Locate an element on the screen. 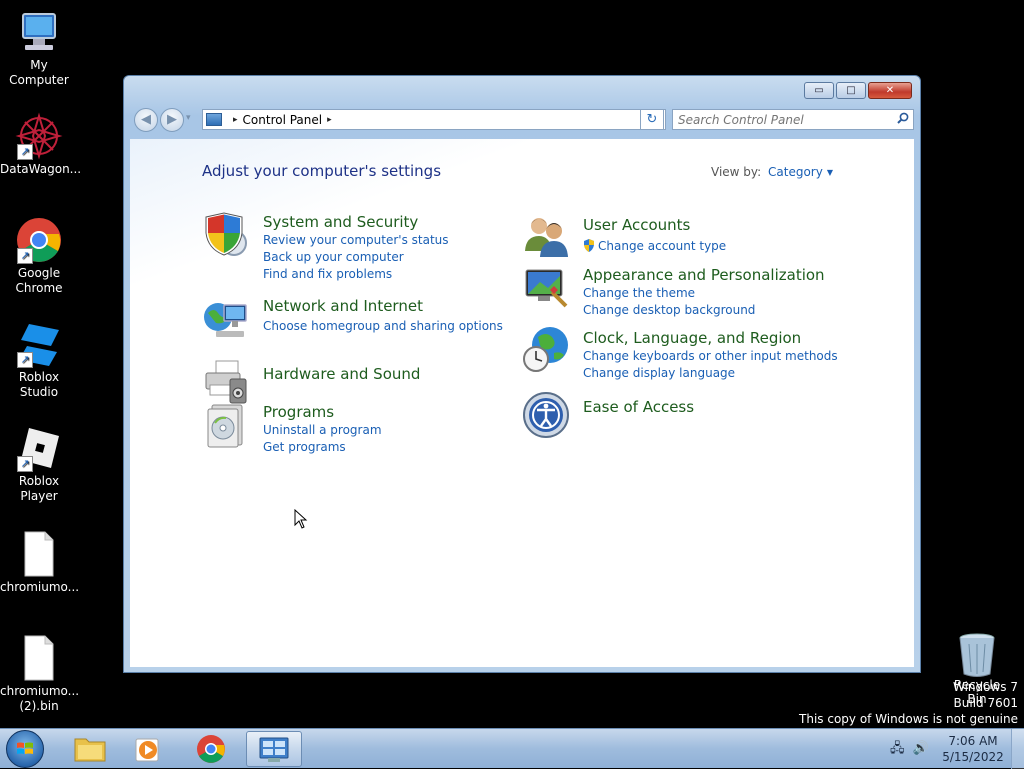 The image size is (1024, 769). view-by-dropdown: Category ▼ is located at coordinates (800, 172).